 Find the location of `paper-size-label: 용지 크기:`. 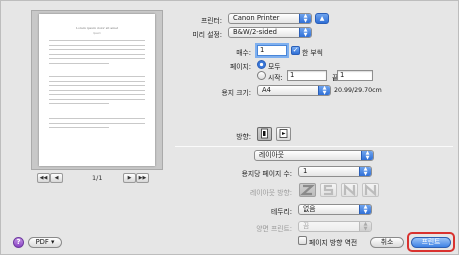

paper-size-label: 용지 크기: is located at coordinates (236, 93).